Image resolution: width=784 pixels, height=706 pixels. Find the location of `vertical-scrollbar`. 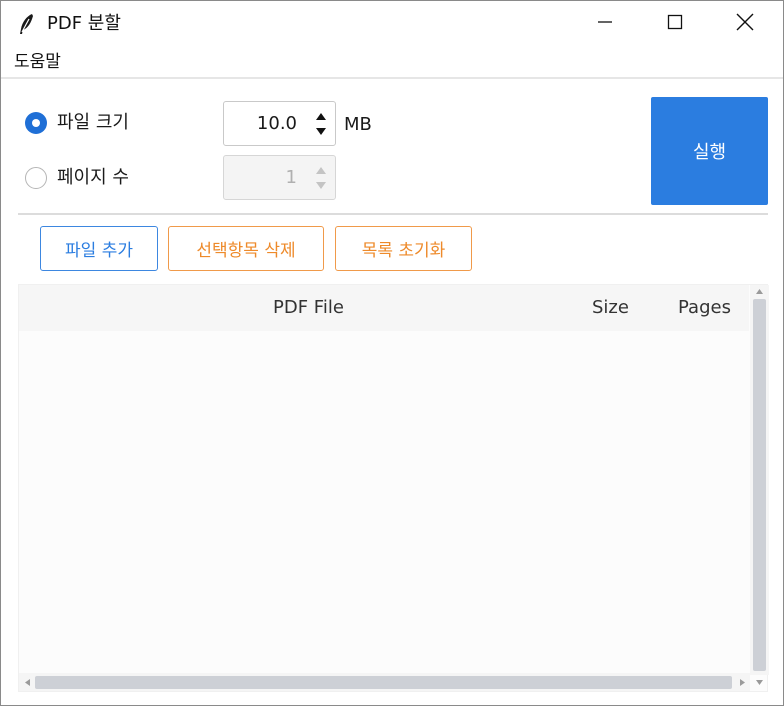

vertical-scrollbar is located at coordinates (759, 480).